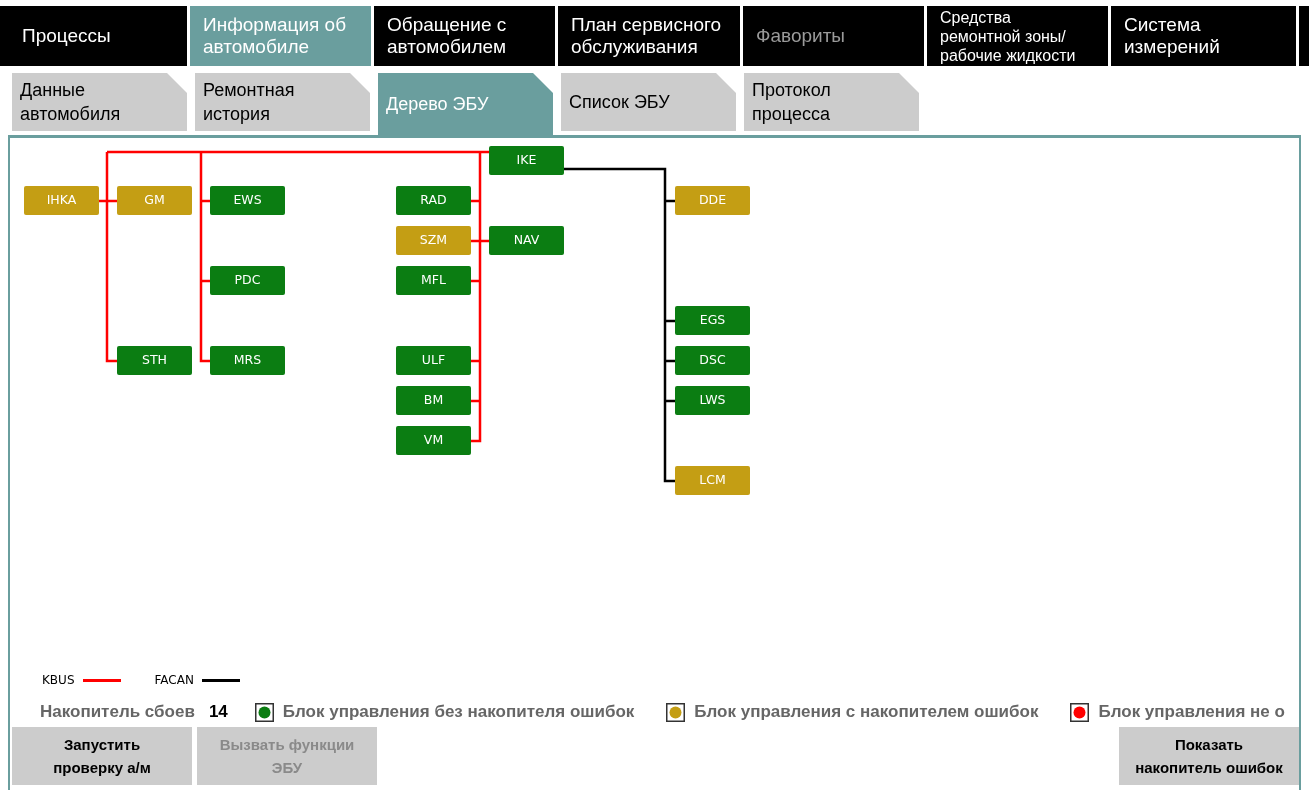  What do you see at coordinates (648, 102) in the screenshot?
I see `sub-tab: Список ЭБУ` at bounding box center [648, 102].